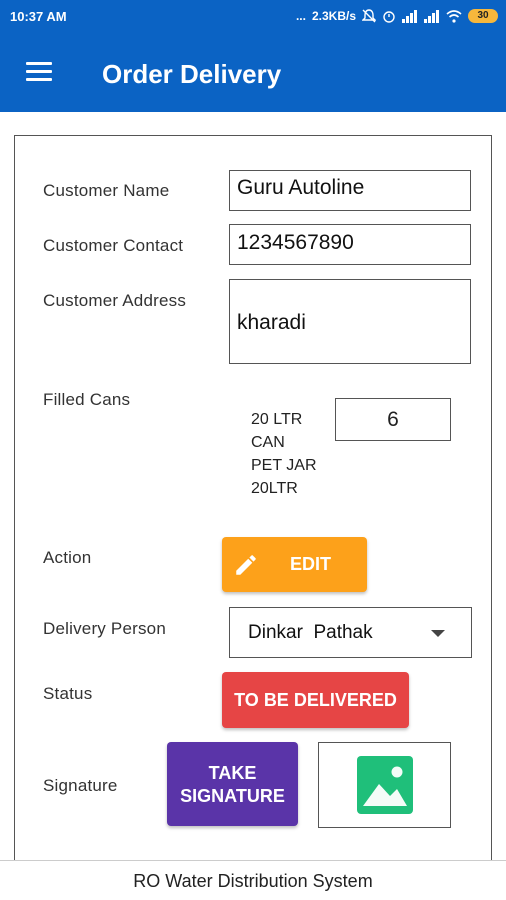  What do you see at coordinates (315, 700) in the screenshot?
I see `status-button: TO BE DELIVERED` at bounding box center [315, 700].